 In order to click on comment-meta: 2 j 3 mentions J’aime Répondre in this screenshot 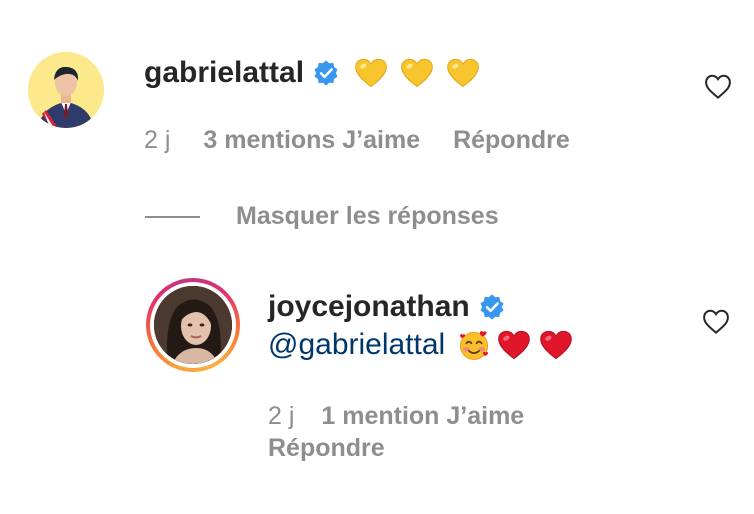, I will do `click(357, 140)`.